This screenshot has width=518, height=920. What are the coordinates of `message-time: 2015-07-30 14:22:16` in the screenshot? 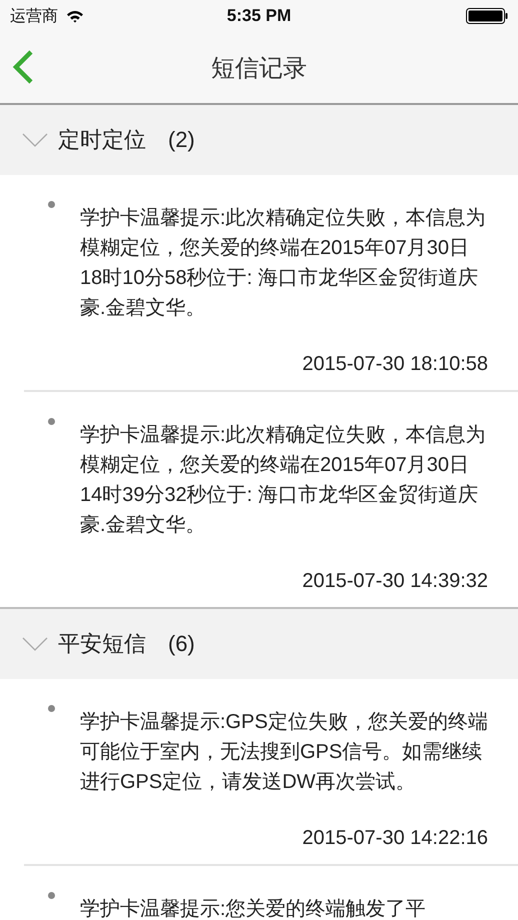 It's located at (394, 838).